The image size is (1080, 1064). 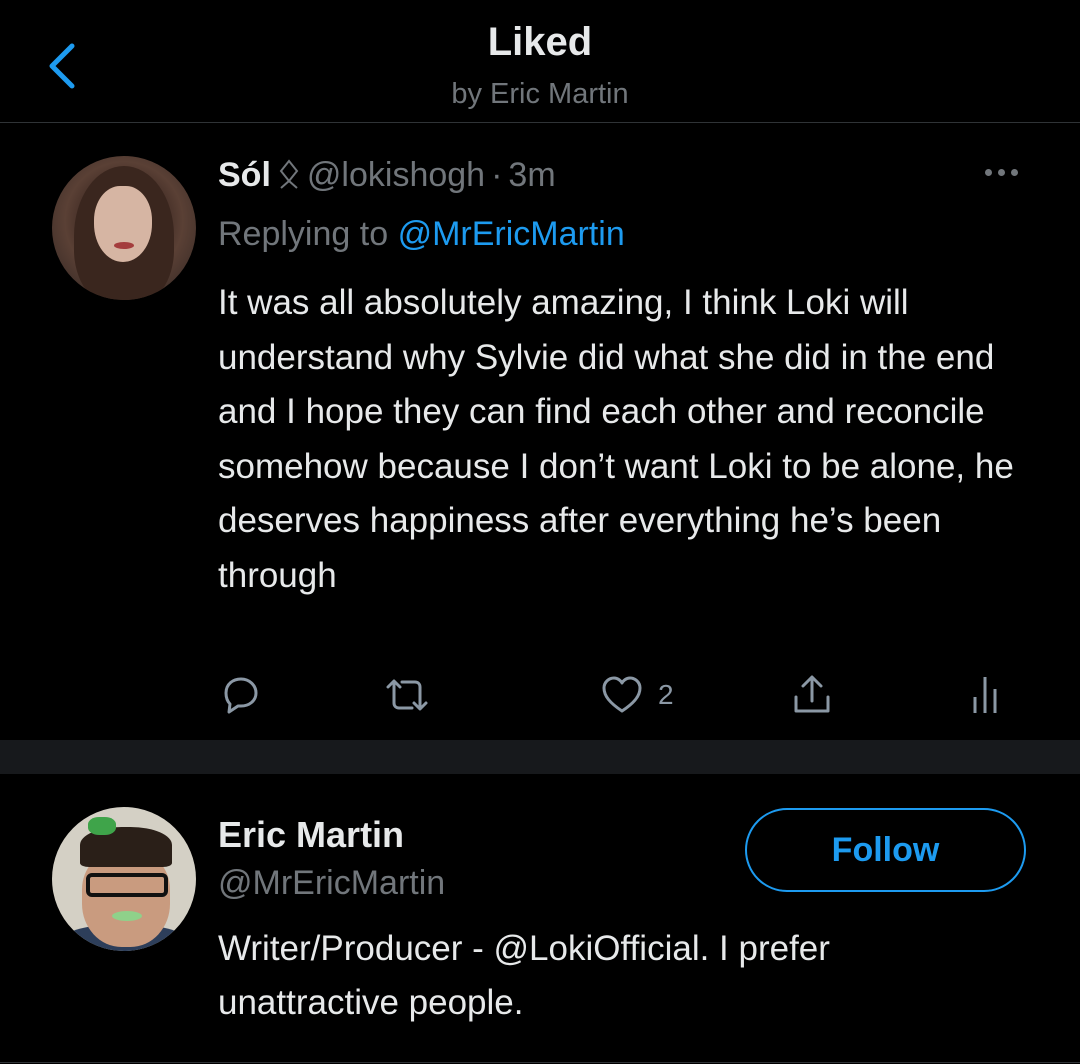 I want to click on share-icon, so click(x=812, y=694).